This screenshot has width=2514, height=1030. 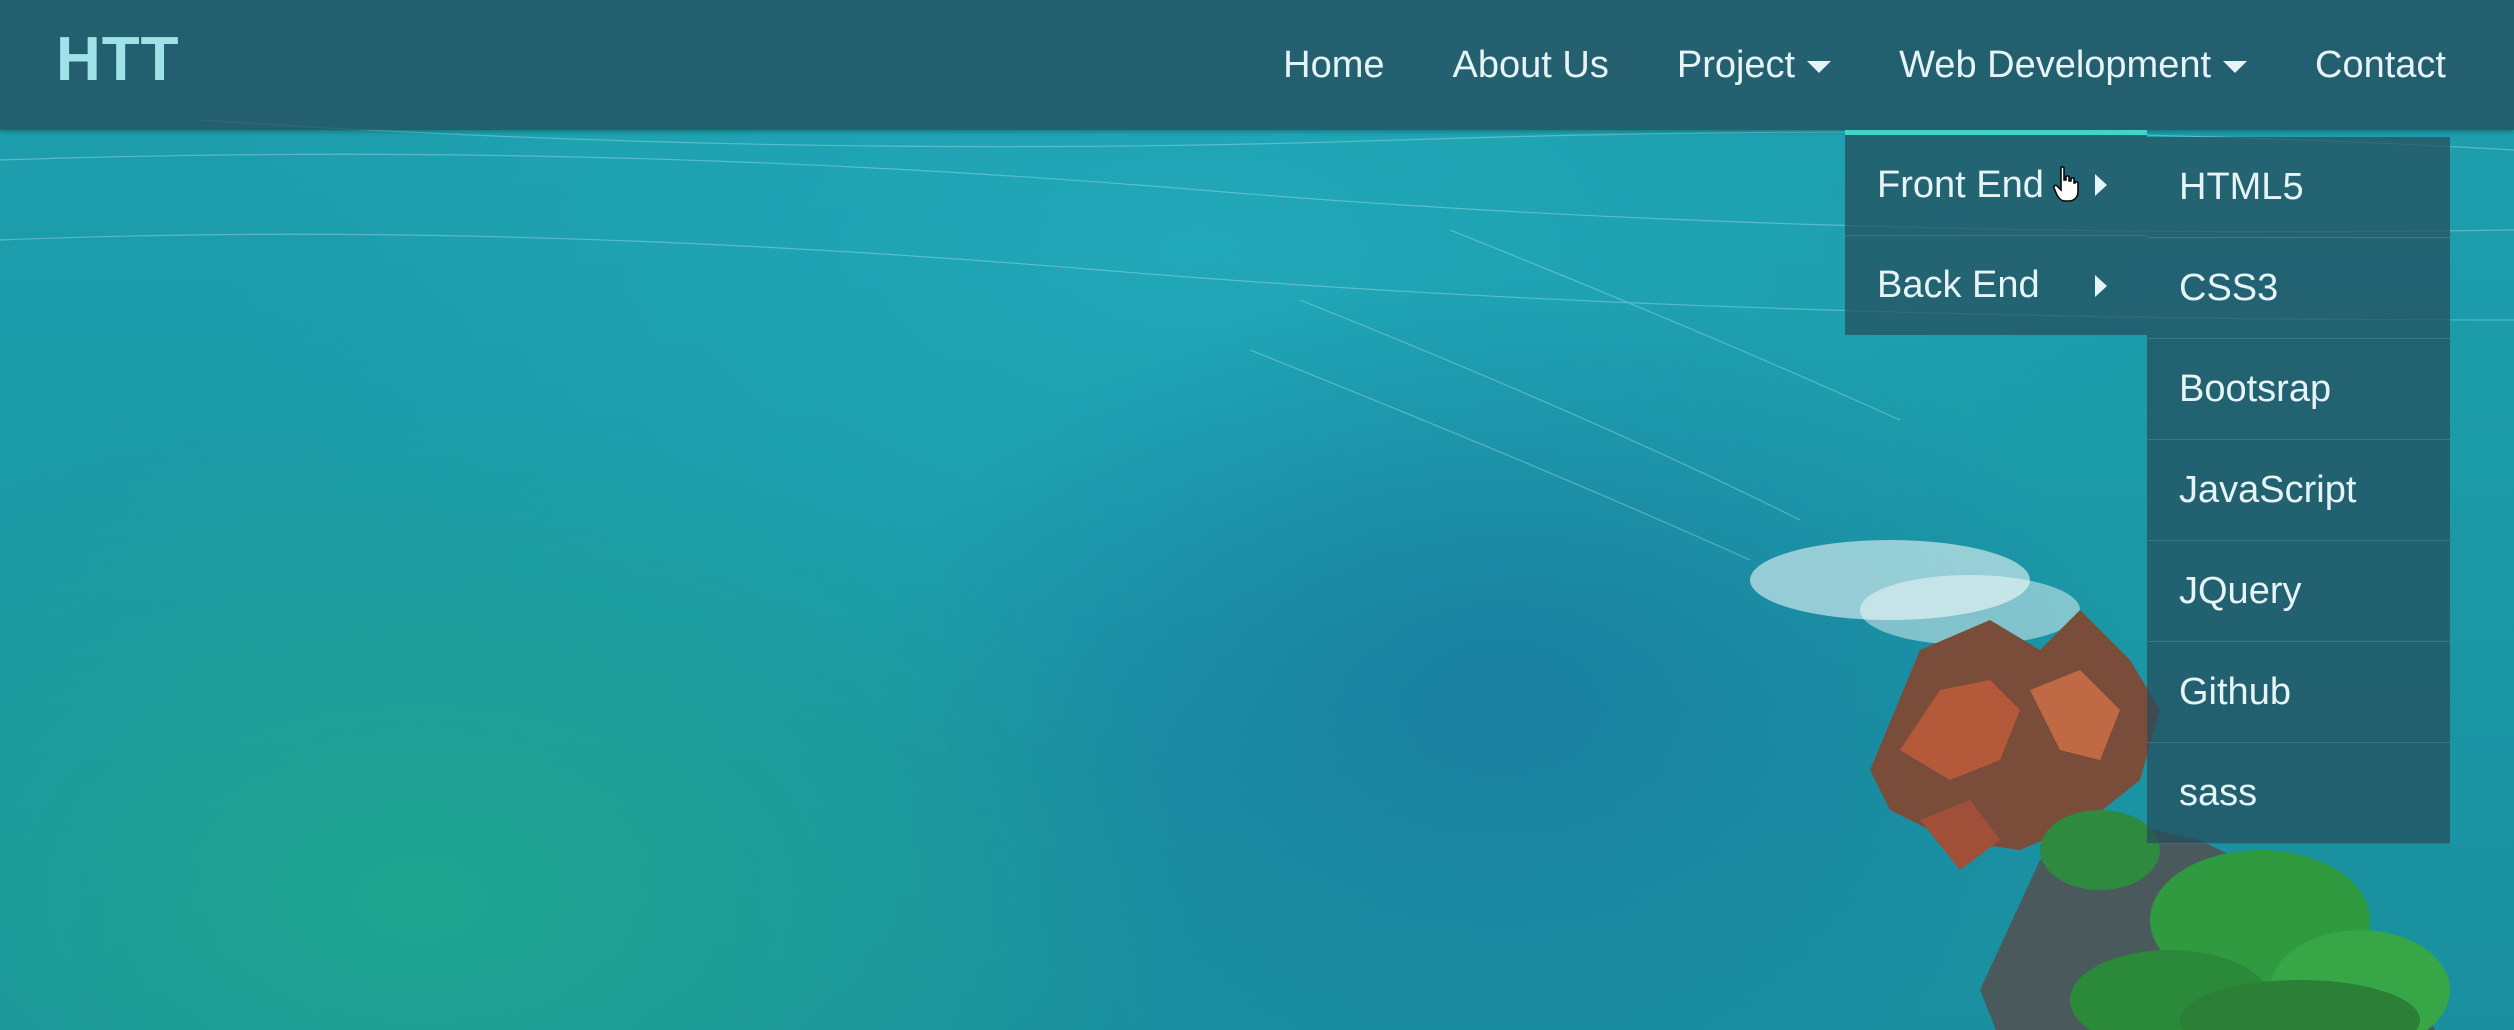 What do you see at coordinates (2055, 64) in the screenshot?
I see `nav-item-label: Web Development` at bounding box center [2055, 64].